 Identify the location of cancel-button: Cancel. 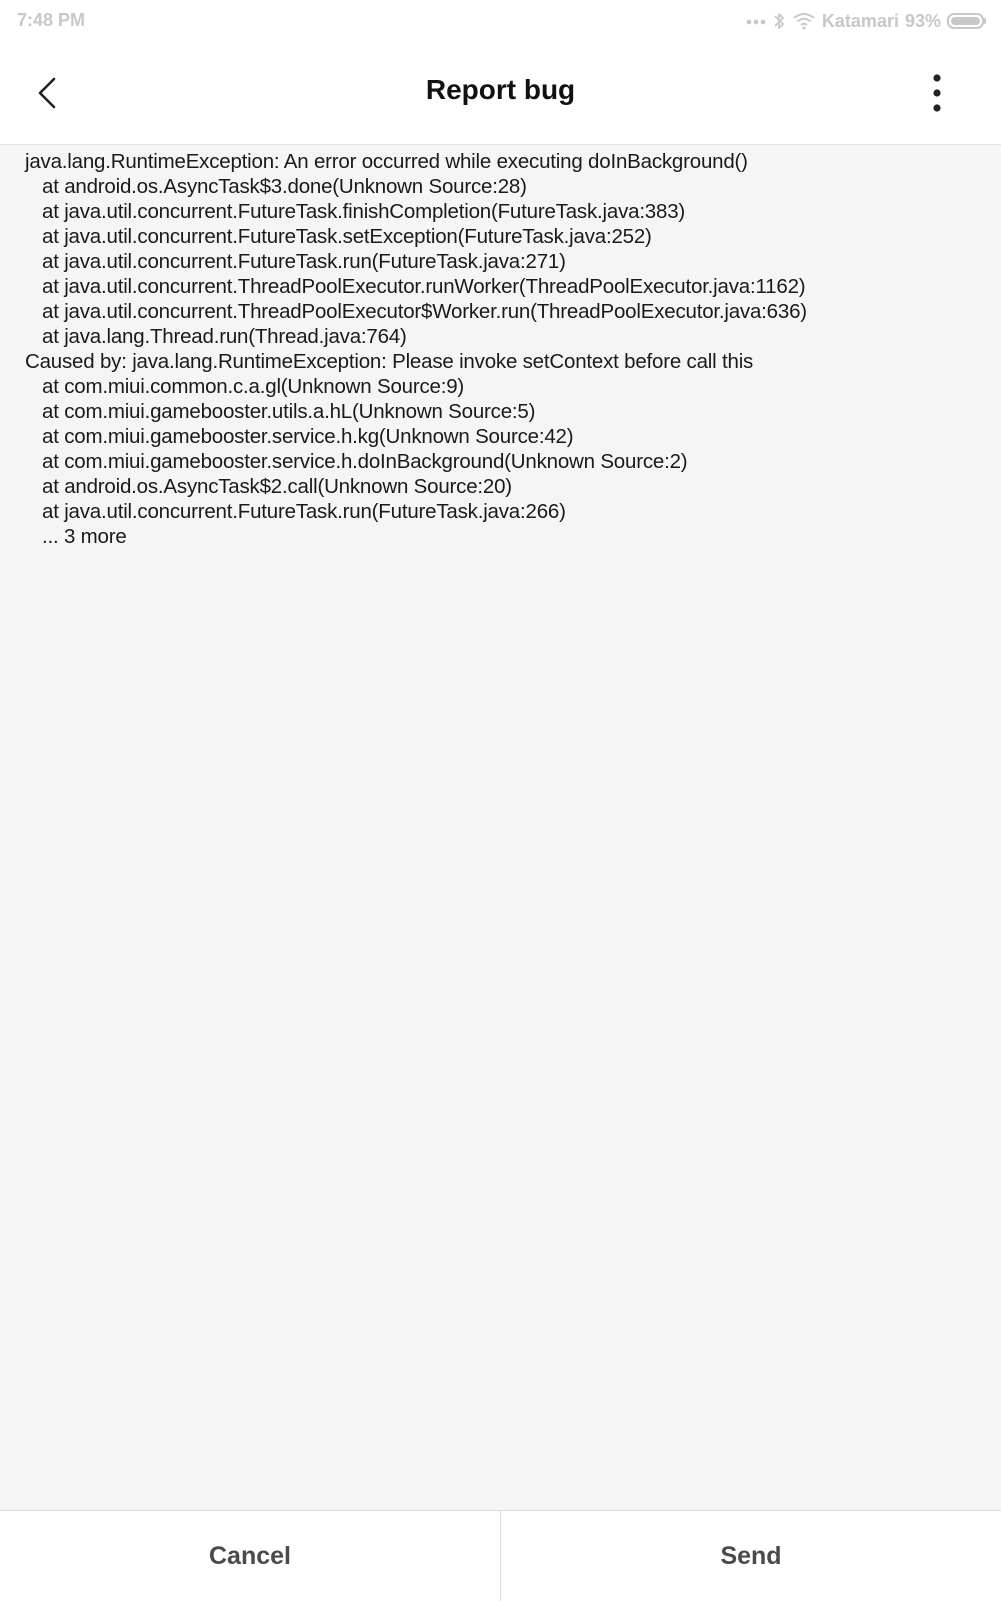
(250, 1556).